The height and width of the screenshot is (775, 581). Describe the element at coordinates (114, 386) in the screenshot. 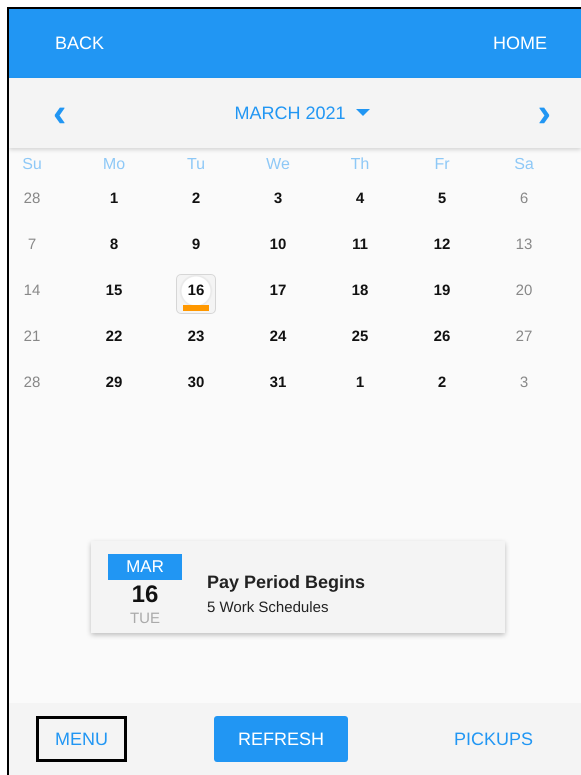

I see `calendar-day: 29` at that location.